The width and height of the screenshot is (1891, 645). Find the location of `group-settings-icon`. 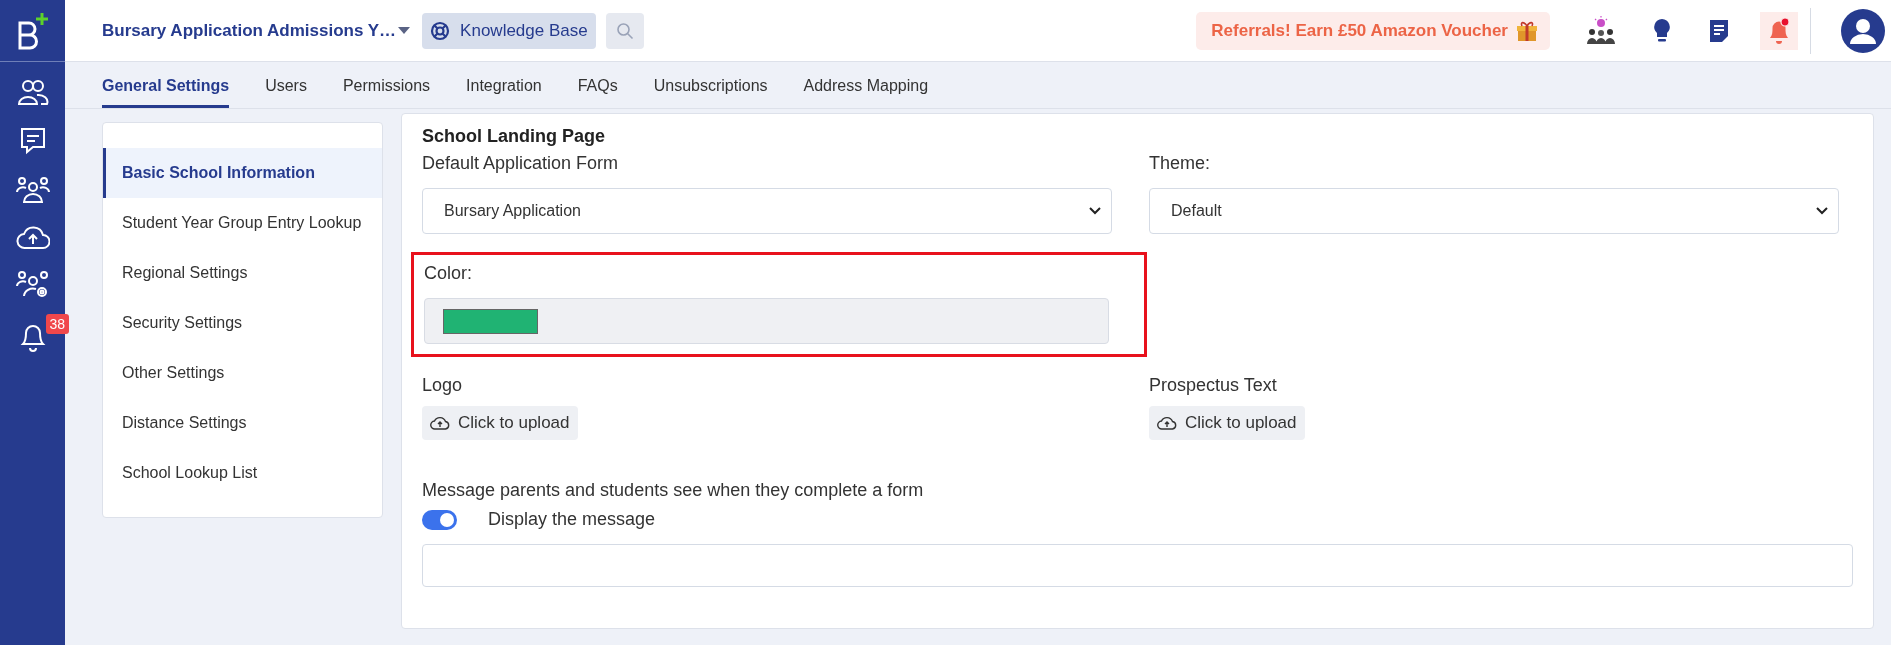

group-settings-icon is located at coordinates (32, 285).